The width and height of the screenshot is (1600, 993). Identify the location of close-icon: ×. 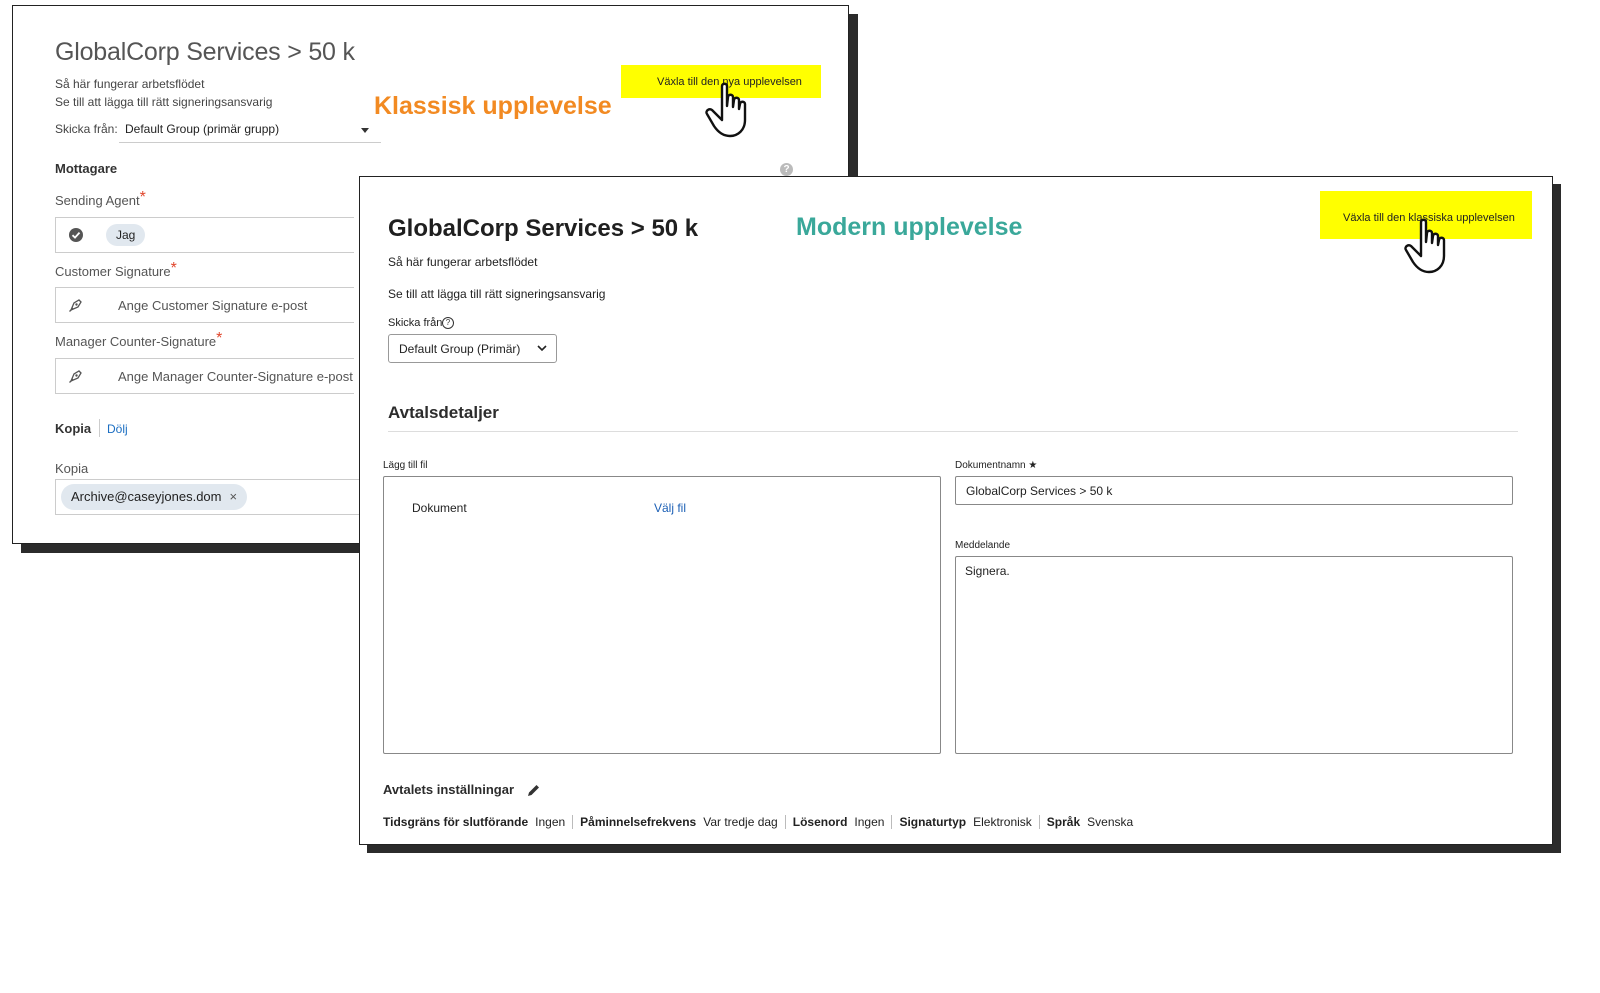
(233, 496).